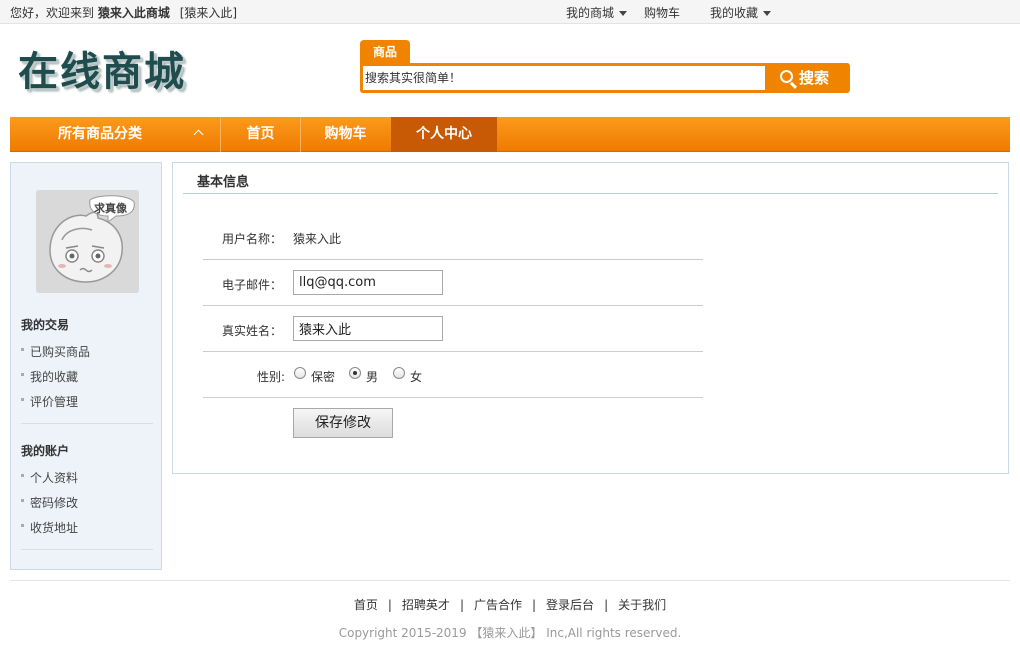  I want to click on footer-link-home: 首页, so click(366, 605).